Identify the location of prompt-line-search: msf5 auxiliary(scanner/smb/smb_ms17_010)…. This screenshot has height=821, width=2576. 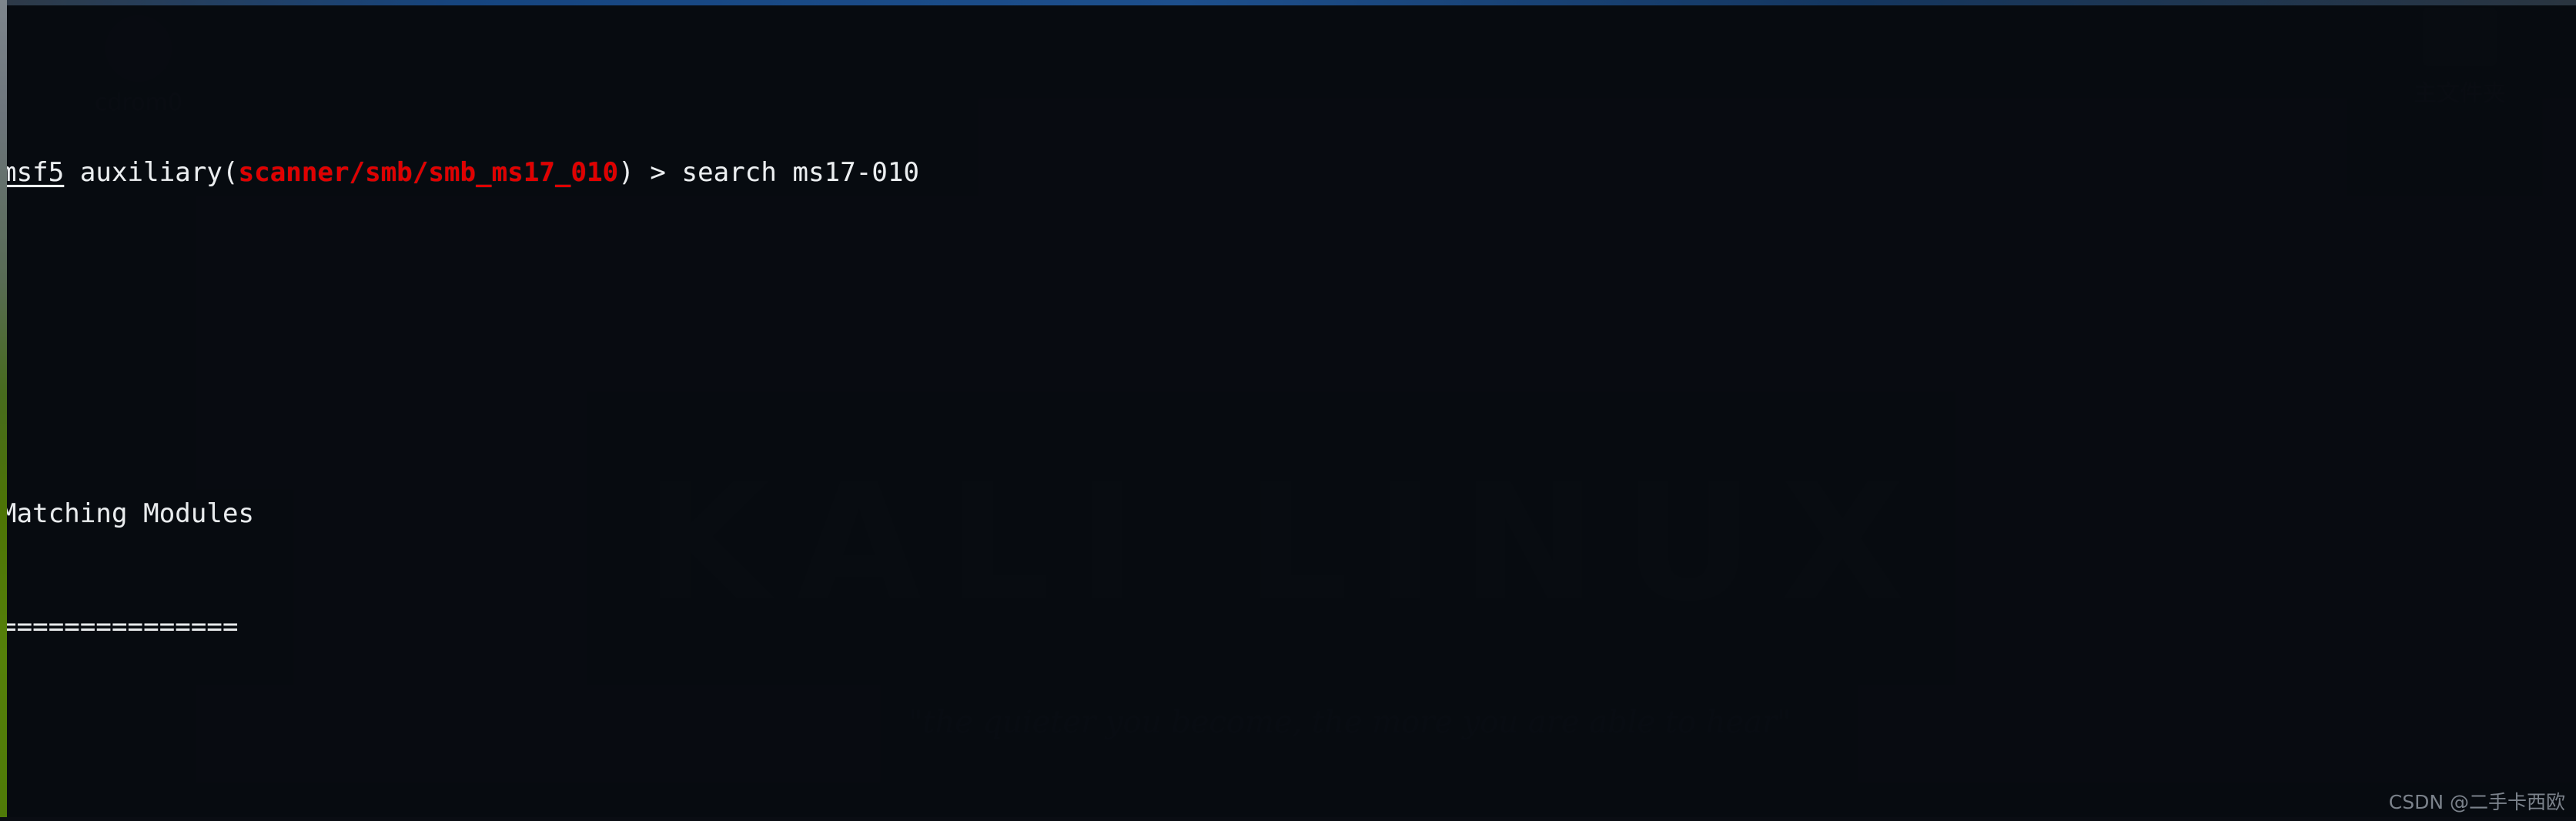
(1291, 173).